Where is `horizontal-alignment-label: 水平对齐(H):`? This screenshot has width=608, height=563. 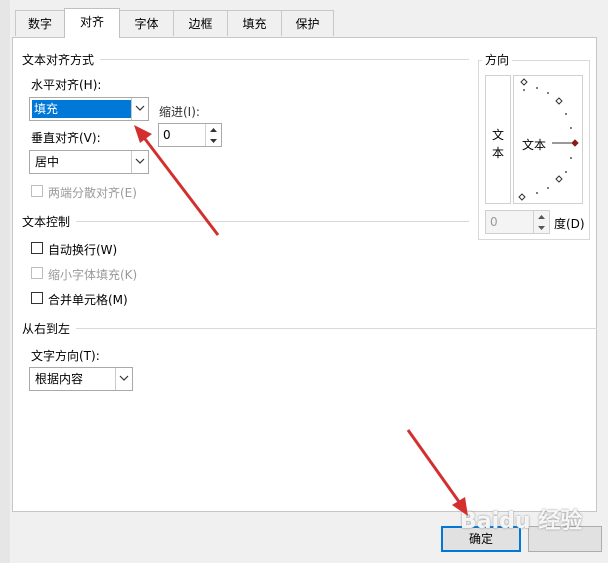 horizontal-alignment-label: 水平对齐(H): is located at coordinates (66, 85).